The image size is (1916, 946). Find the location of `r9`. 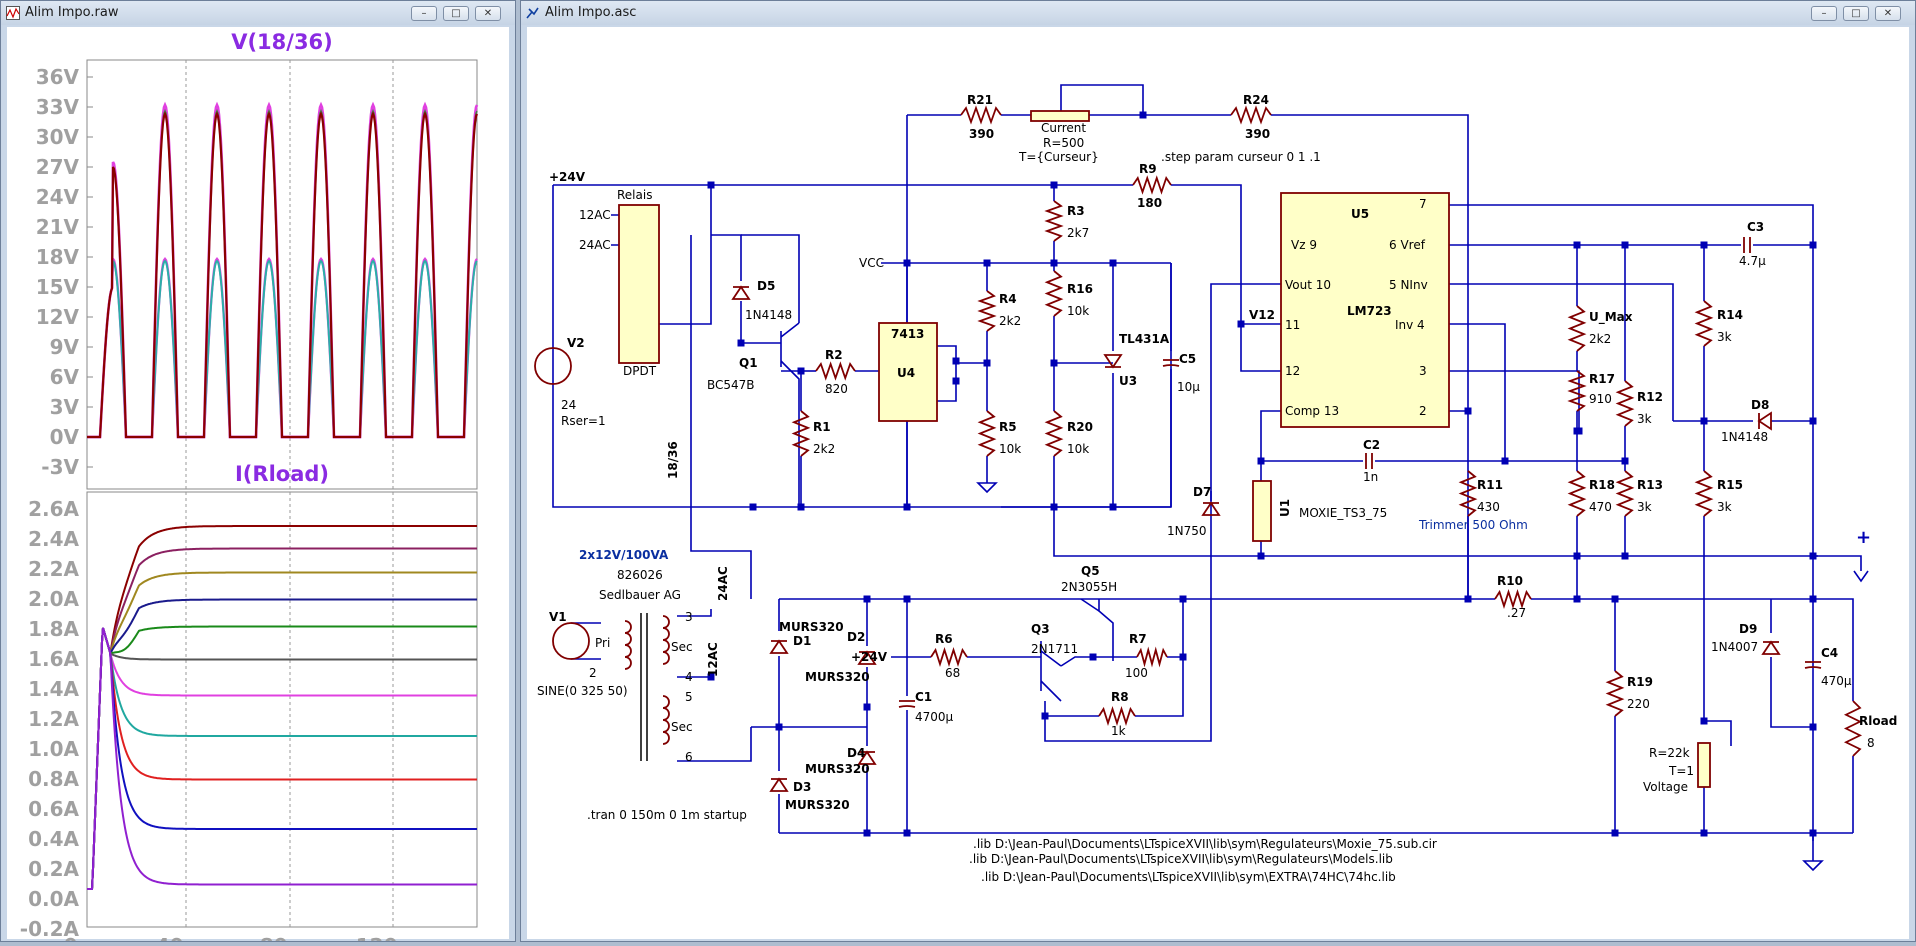

r9 is located at coordinates (1152, 185).